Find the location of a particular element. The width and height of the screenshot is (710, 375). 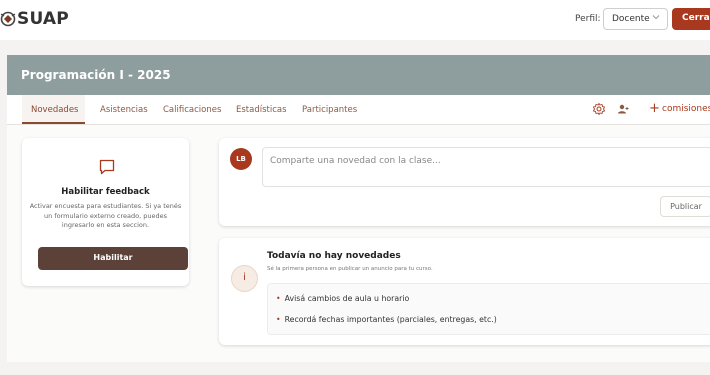

settings-icon is located at coordinates (599, 109).